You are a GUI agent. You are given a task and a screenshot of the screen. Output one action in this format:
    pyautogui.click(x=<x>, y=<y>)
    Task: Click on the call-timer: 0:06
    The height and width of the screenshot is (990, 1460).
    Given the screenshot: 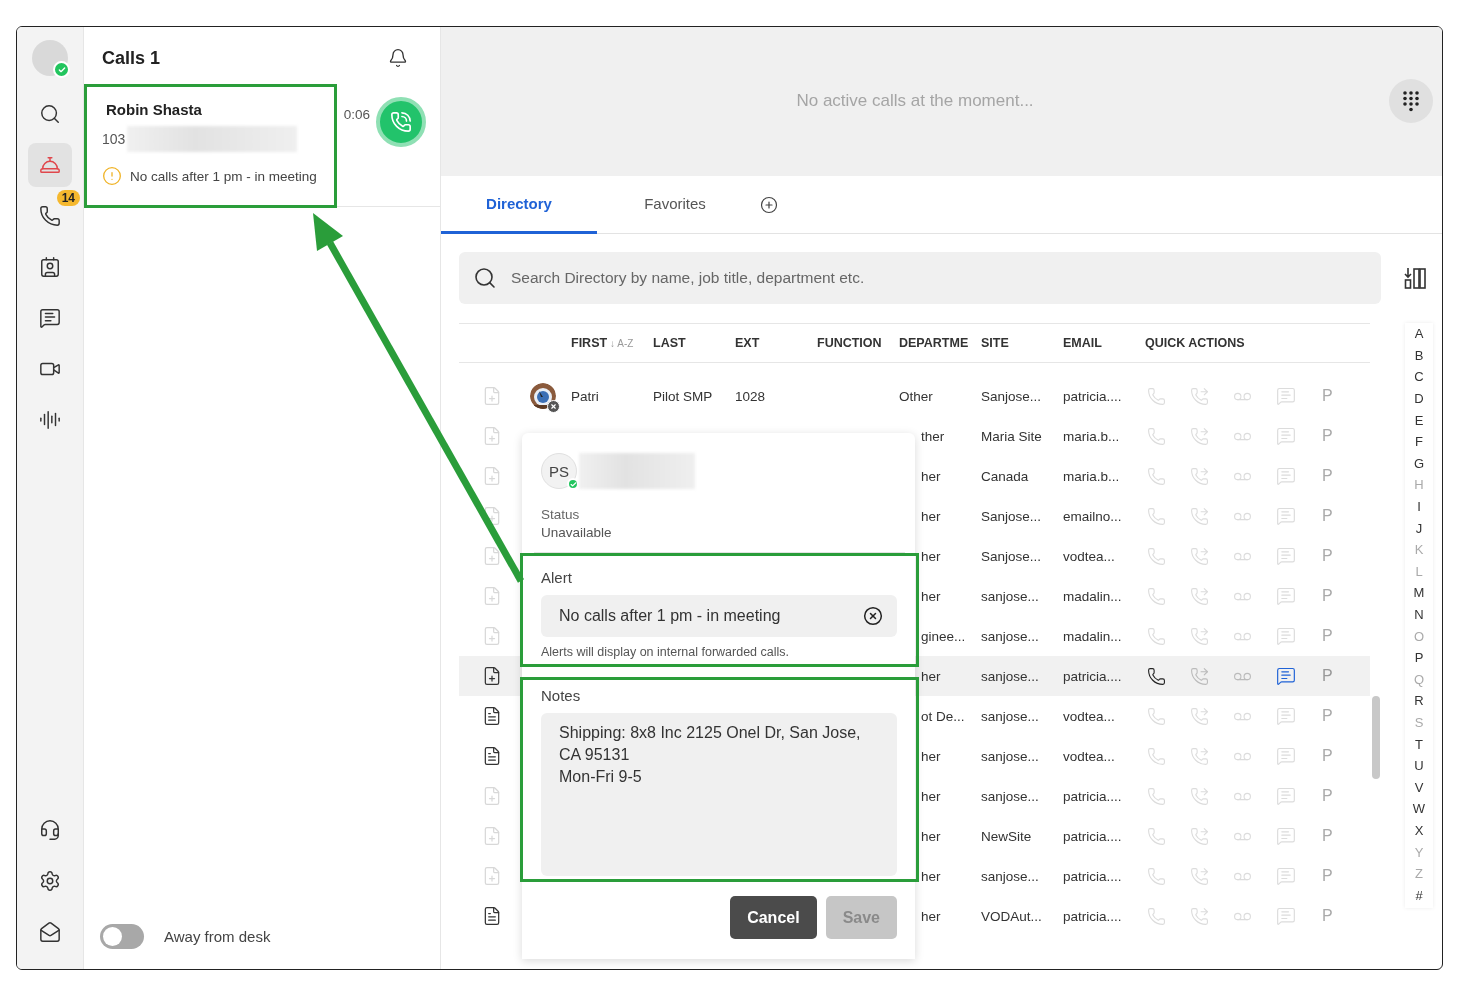 What is the action you would take?
    pyautogui.click(x=356, y=114)
    